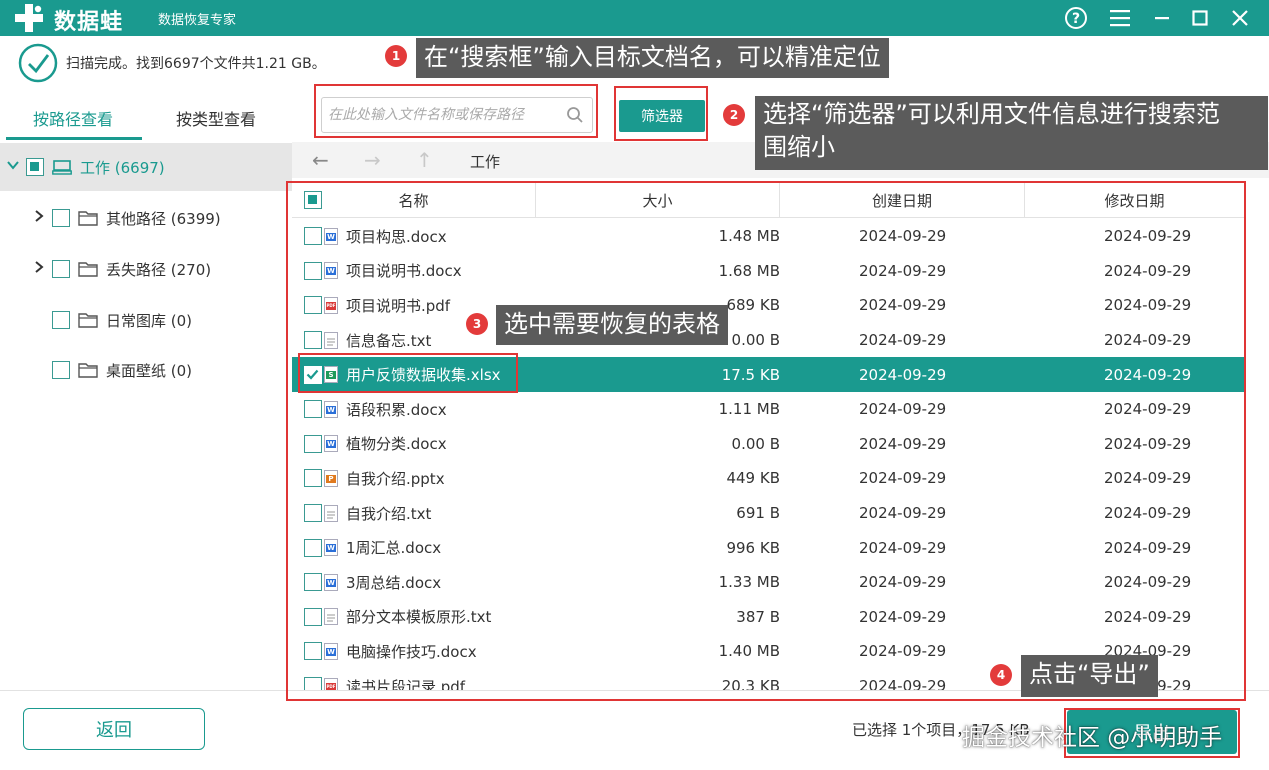 The image size is (1269, 770). What do you see at coordinates (372, 160) in the screenshot?
I see `forward-arrow-icon: →` at bounding box center [372, 160].